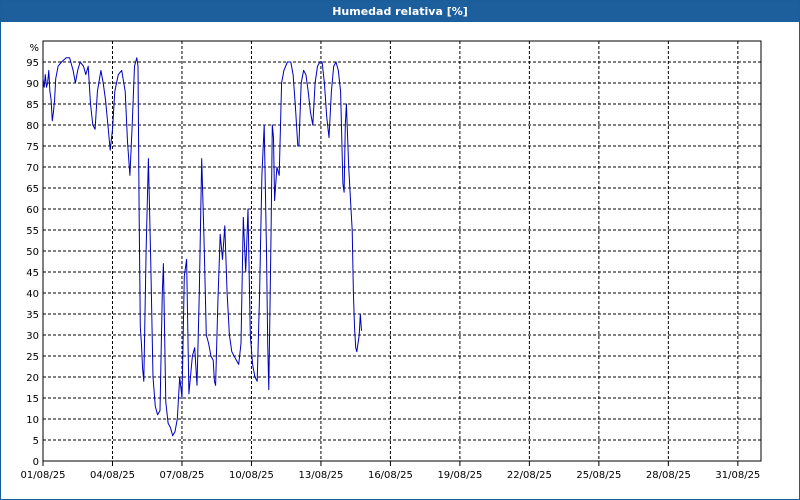 The width and height of the screenshot is (800, 500). I want to click on x-tick-label: 25/08/25, so click(598, 475).